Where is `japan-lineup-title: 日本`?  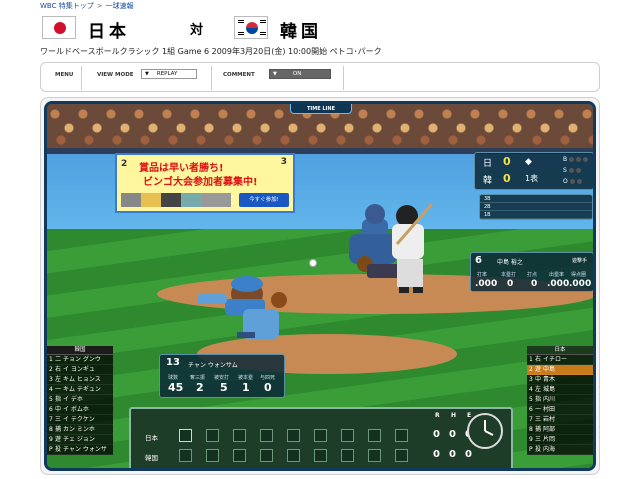
japan-lineup-title: 日本 is located at coordinates (560, 350).